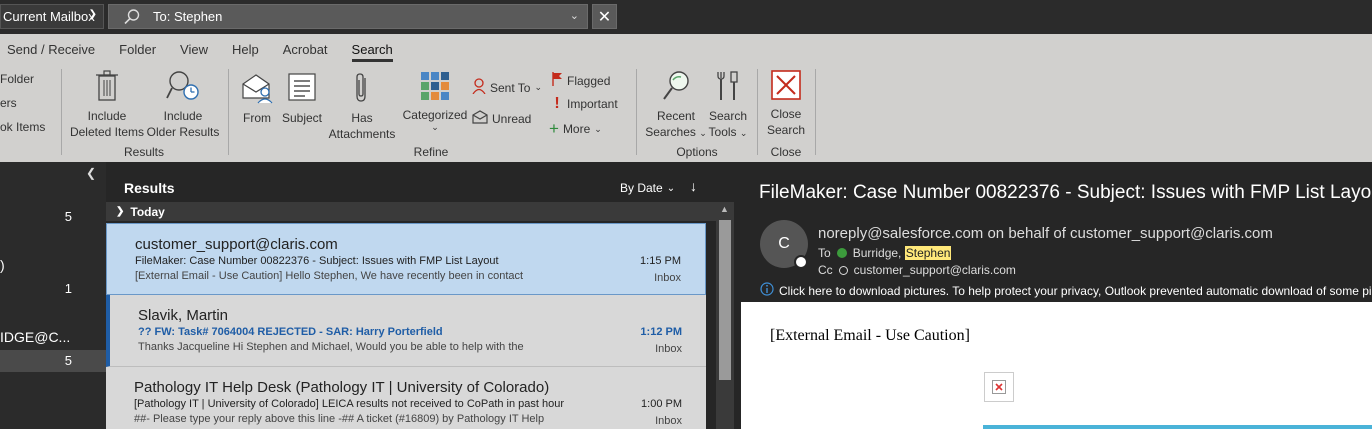 The height and width of the screenshot is (429, 1372). Describe the element at coordinates (725, 300) in the screenshot. I see `scrollbar-thumb` at that location.